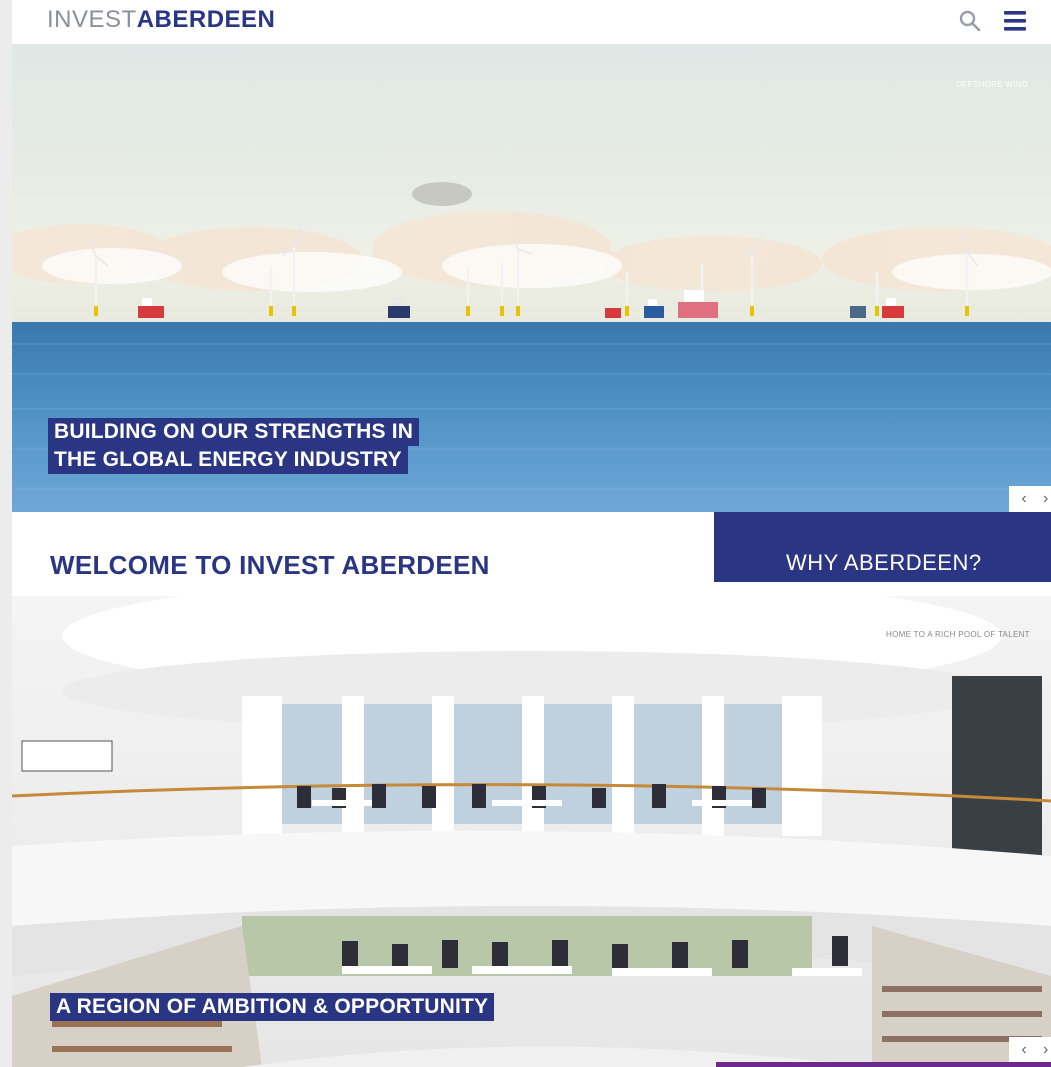  What do you see at coordinates (206, 19) in the screenshot?
I see `logo-text-aberdeen: ABERDEEN` at bounding box center [206, 19].